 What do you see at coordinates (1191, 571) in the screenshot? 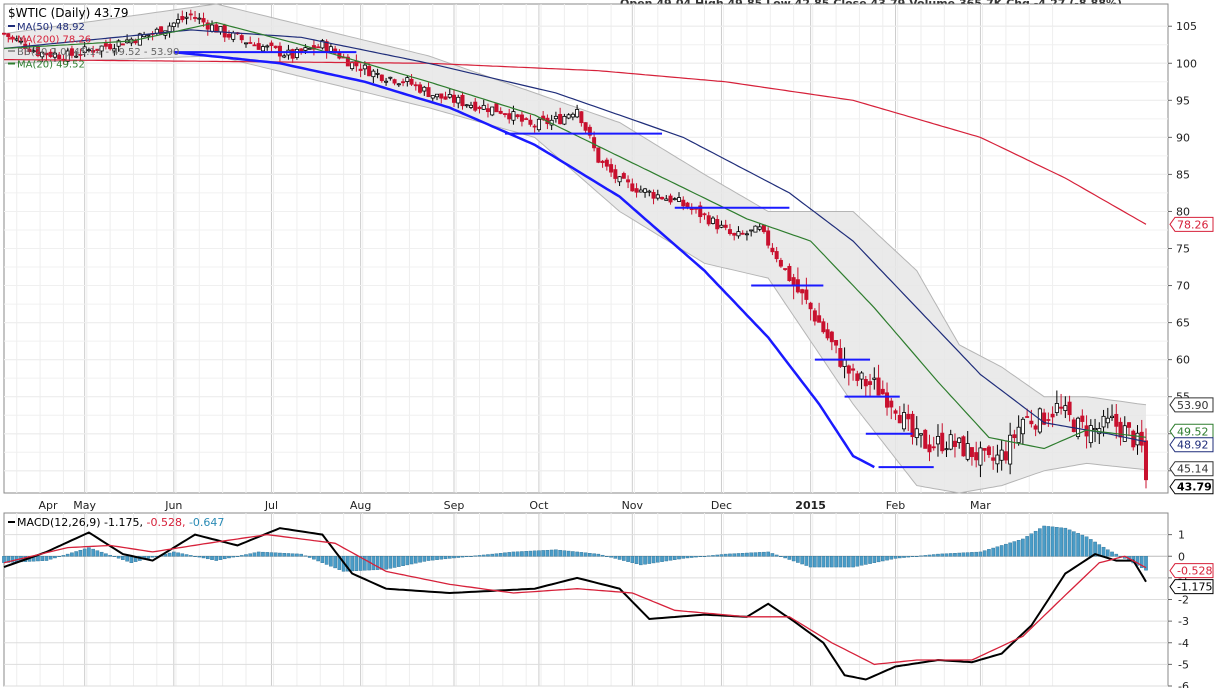
I see `value-label: -0.528` at bounding box center [1191, 571].